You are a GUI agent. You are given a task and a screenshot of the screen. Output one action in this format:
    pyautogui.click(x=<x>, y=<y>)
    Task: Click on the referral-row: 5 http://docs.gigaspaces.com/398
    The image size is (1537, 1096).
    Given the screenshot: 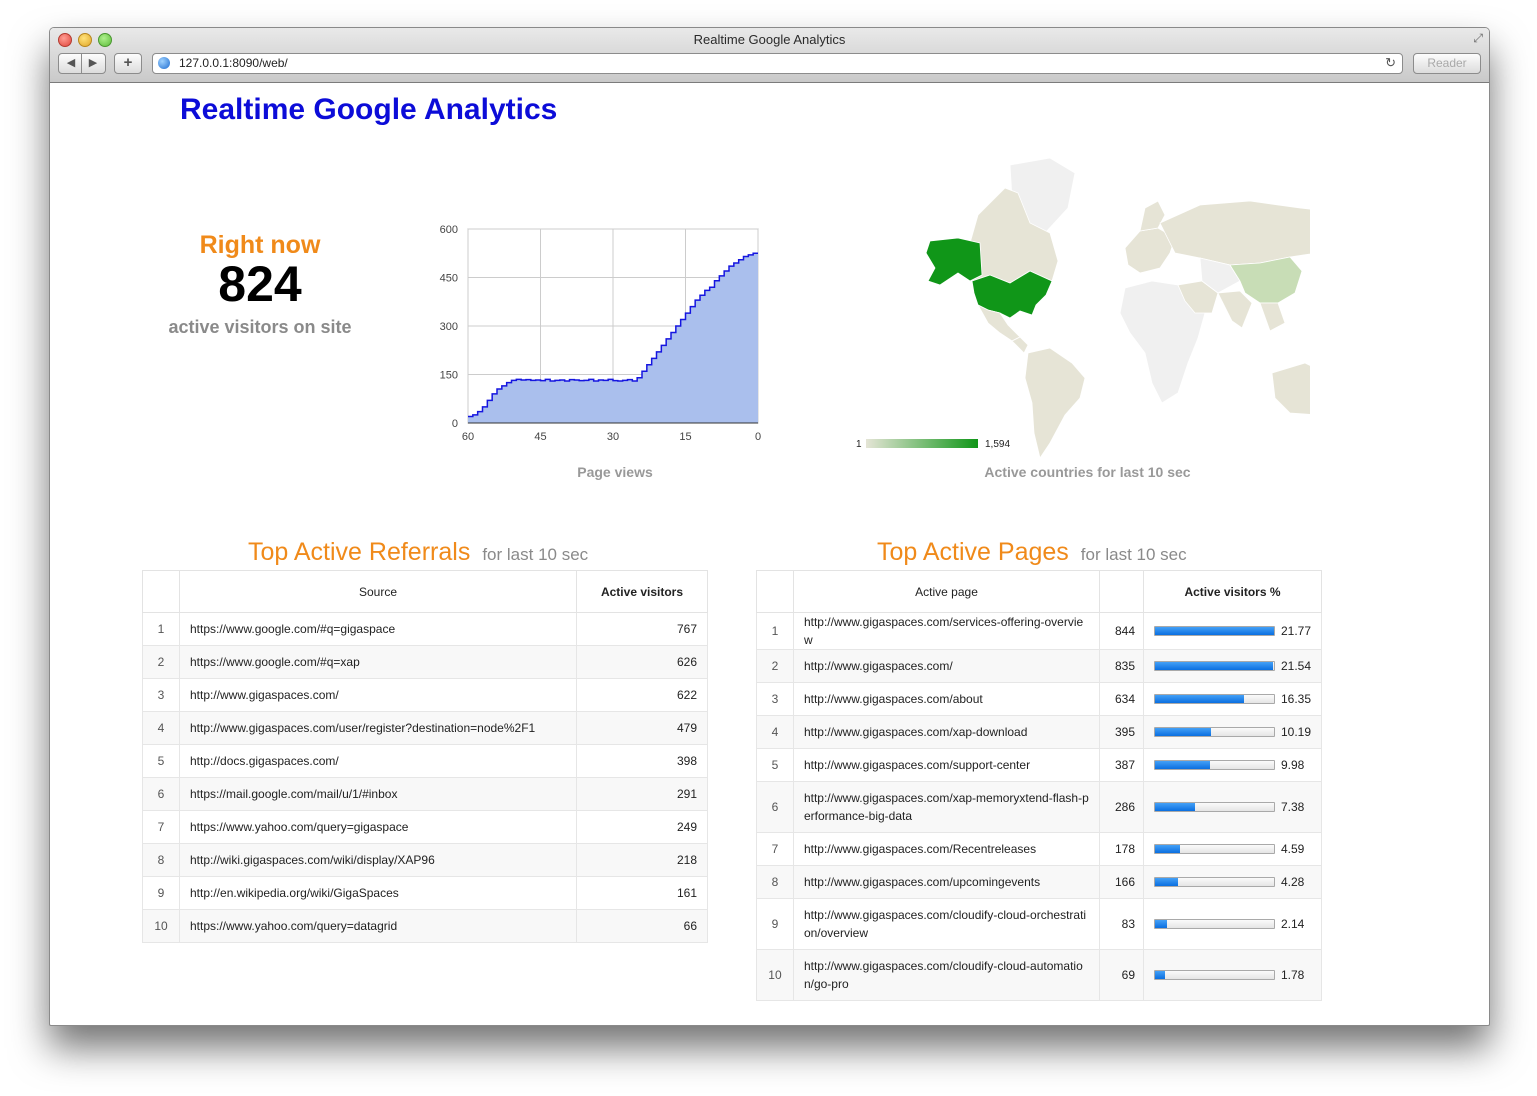 What is the action you would take?
    pyautogui.click(x=425, y=761)
    